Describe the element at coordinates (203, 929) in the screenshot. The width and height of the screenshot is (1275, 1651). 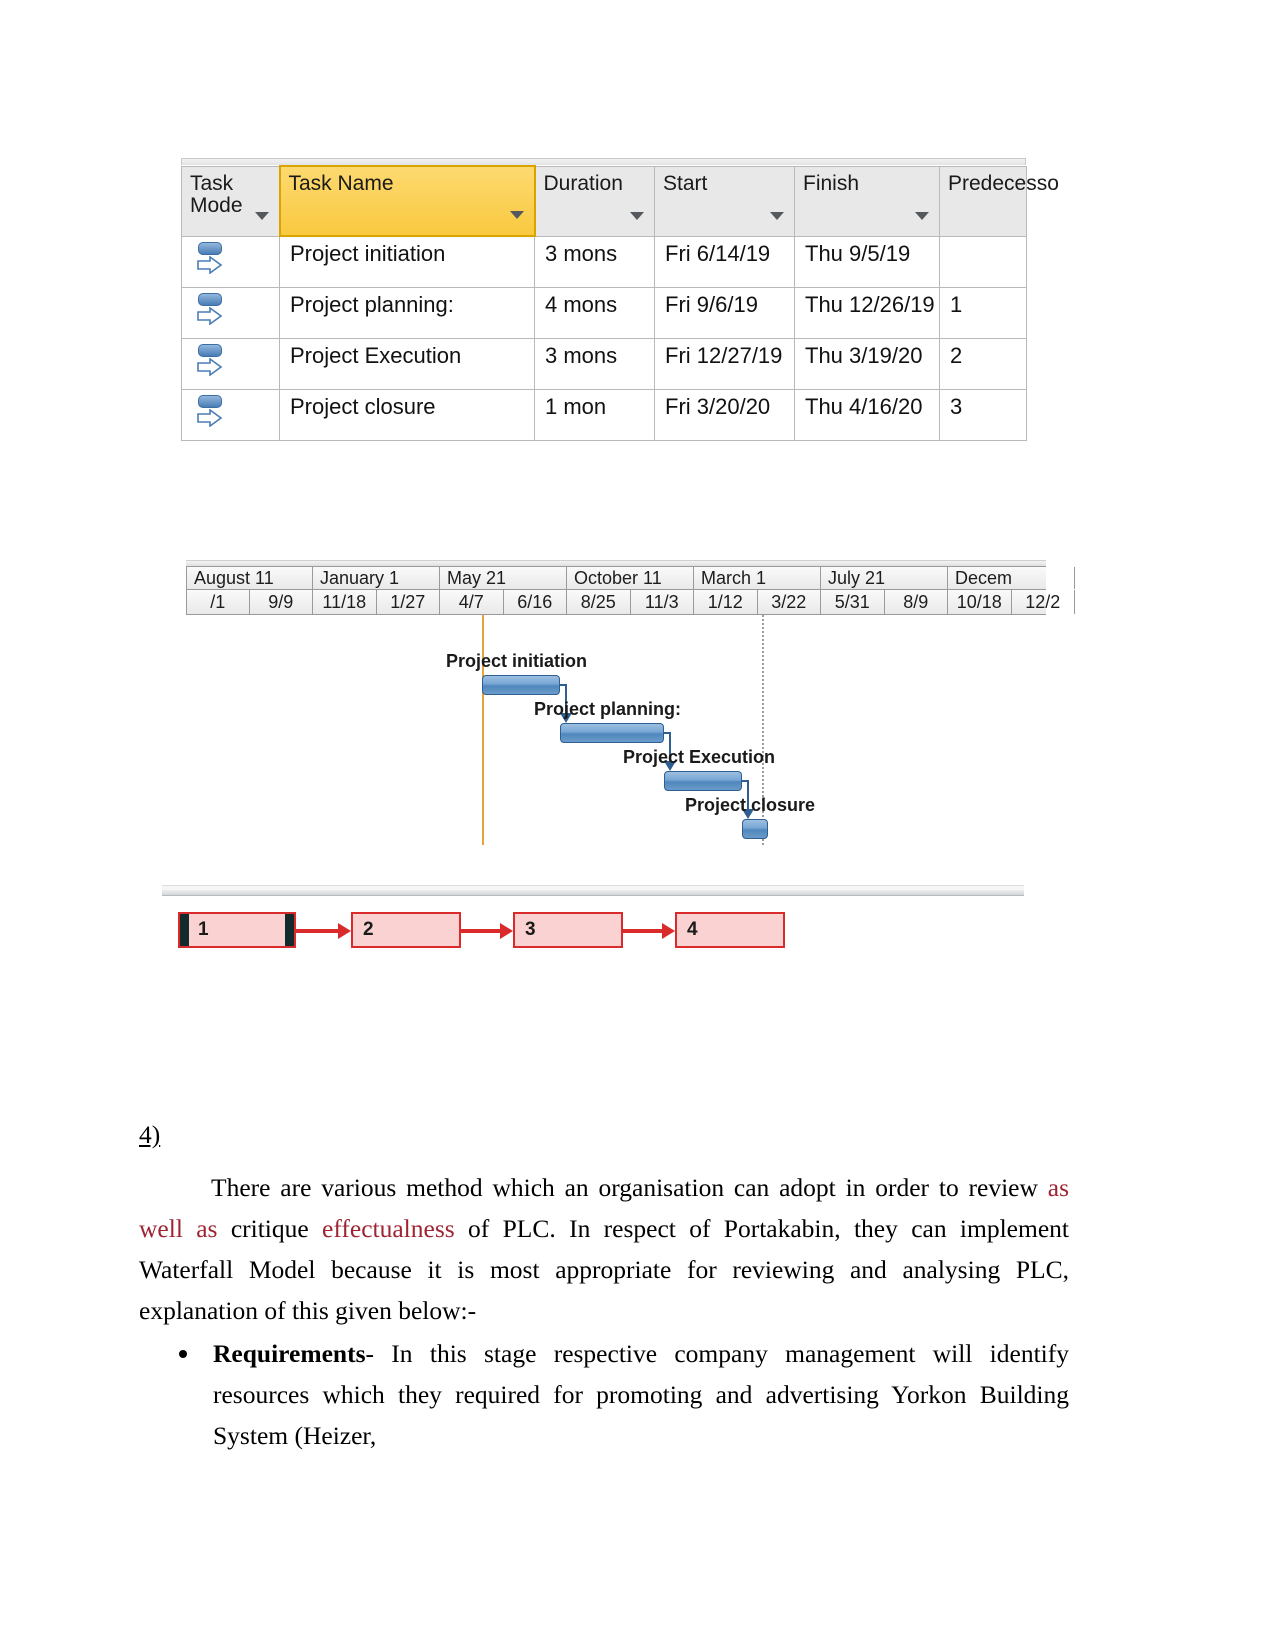
I see `network-node-label: 1` at that location.